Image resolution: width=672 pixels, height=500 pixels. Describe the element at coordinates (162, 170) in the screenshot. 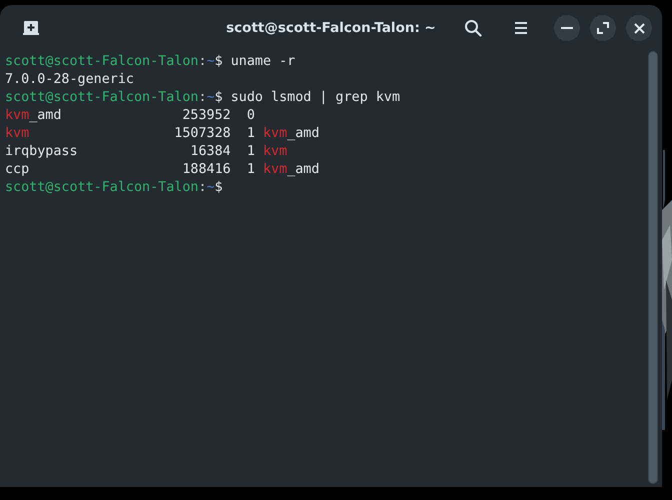

I see `terminal-line: ccp 188416 1 kvm_amd` at that location.